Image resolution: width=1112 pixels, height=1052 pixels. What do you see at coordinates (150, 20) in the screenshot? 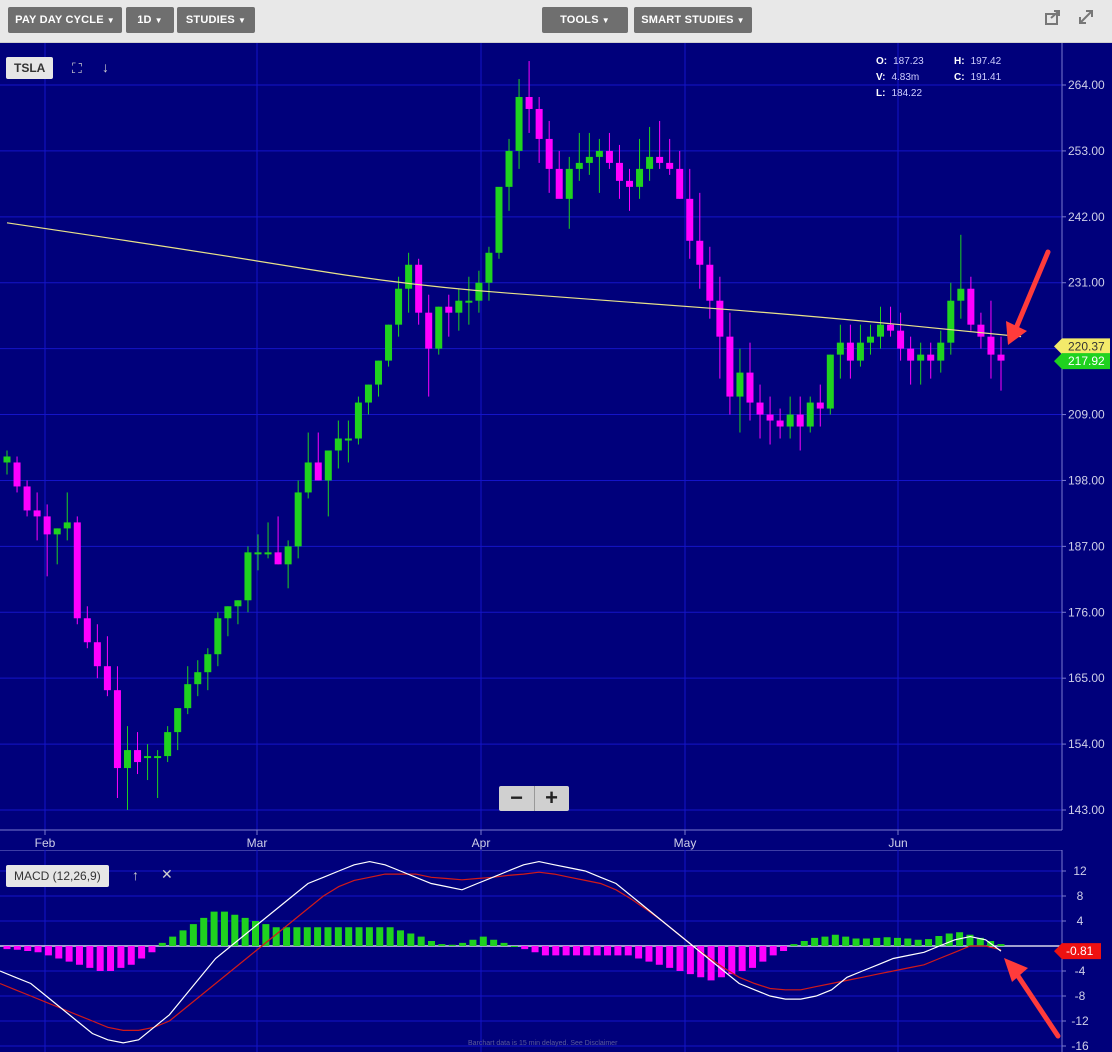
I see `interval-button: 1D ▼` at bounding box center [150, 20].